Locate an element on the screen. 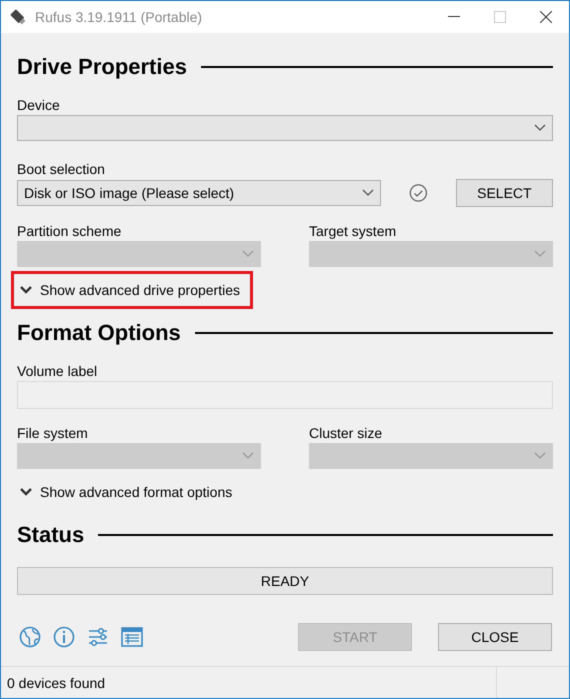 This screenshot has height=699, width=570. status-bar-text: 0 devices found is located at coordinates (56, 682).